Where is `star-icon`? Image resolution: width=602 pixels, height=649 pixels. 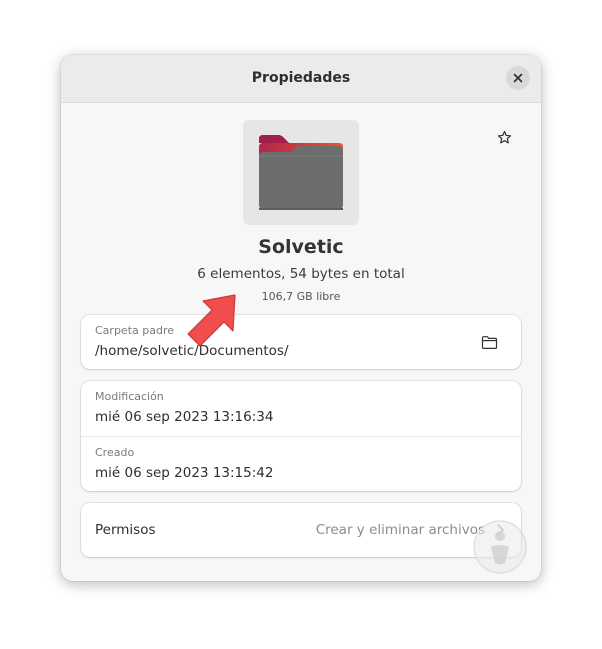
star-icon is located at coordinates (504, 136).